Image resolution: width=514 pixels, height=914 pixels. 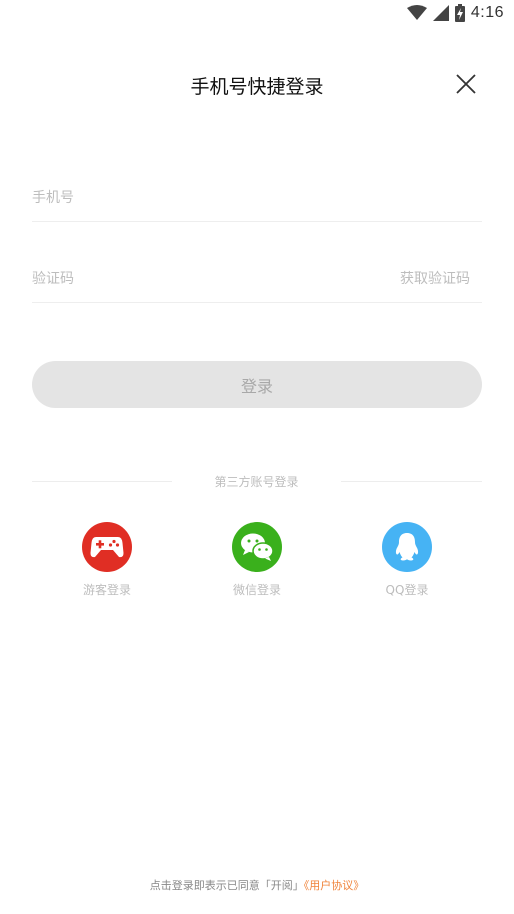 What do you see at coordinates (440, 13) in the screenshot?
I see `signal-icon` at bounding box center [440, 13].